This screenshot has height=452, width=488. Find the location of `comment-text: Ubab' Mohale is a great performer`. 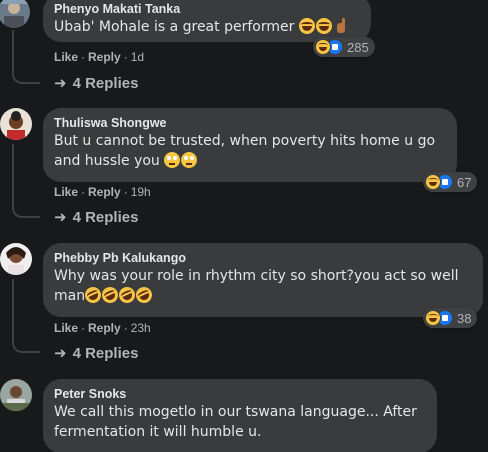

comment-text: Ubab' Mohale is a great performer is located at coordinates (206, 27).